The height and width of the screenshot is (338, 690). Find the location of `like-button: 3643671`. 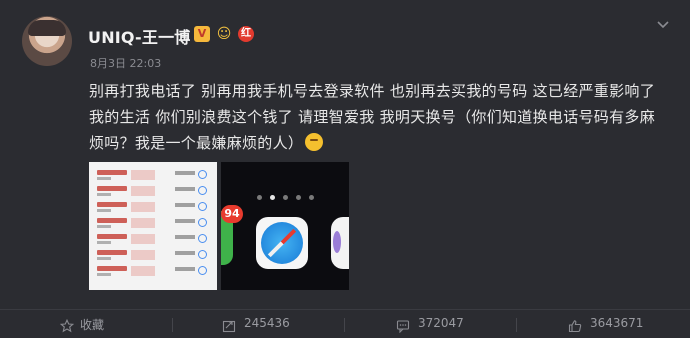

like-button: 3643671 is located at coordinates (602, 324).